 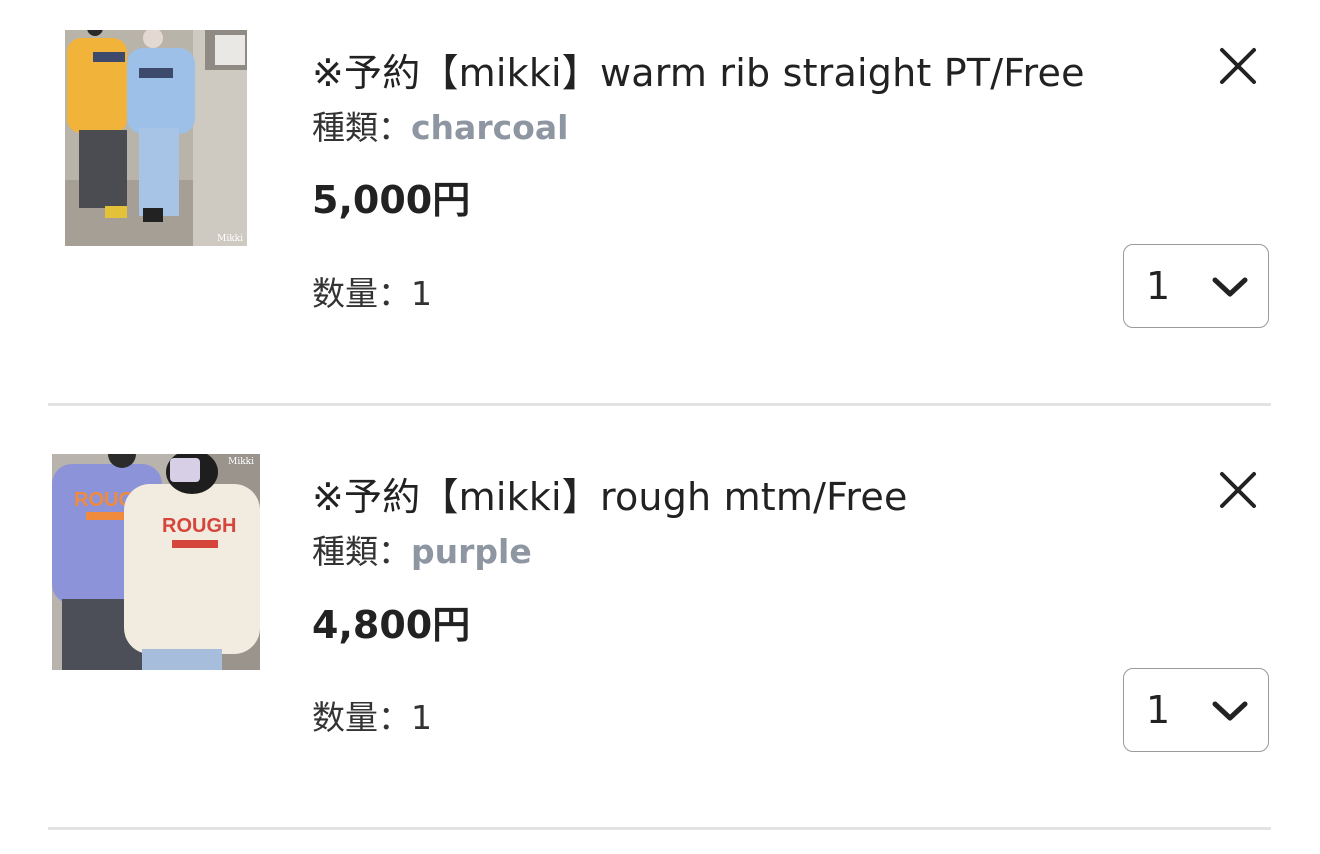 I want to click on product-price: 4,800円, so click(x=391, y=625).